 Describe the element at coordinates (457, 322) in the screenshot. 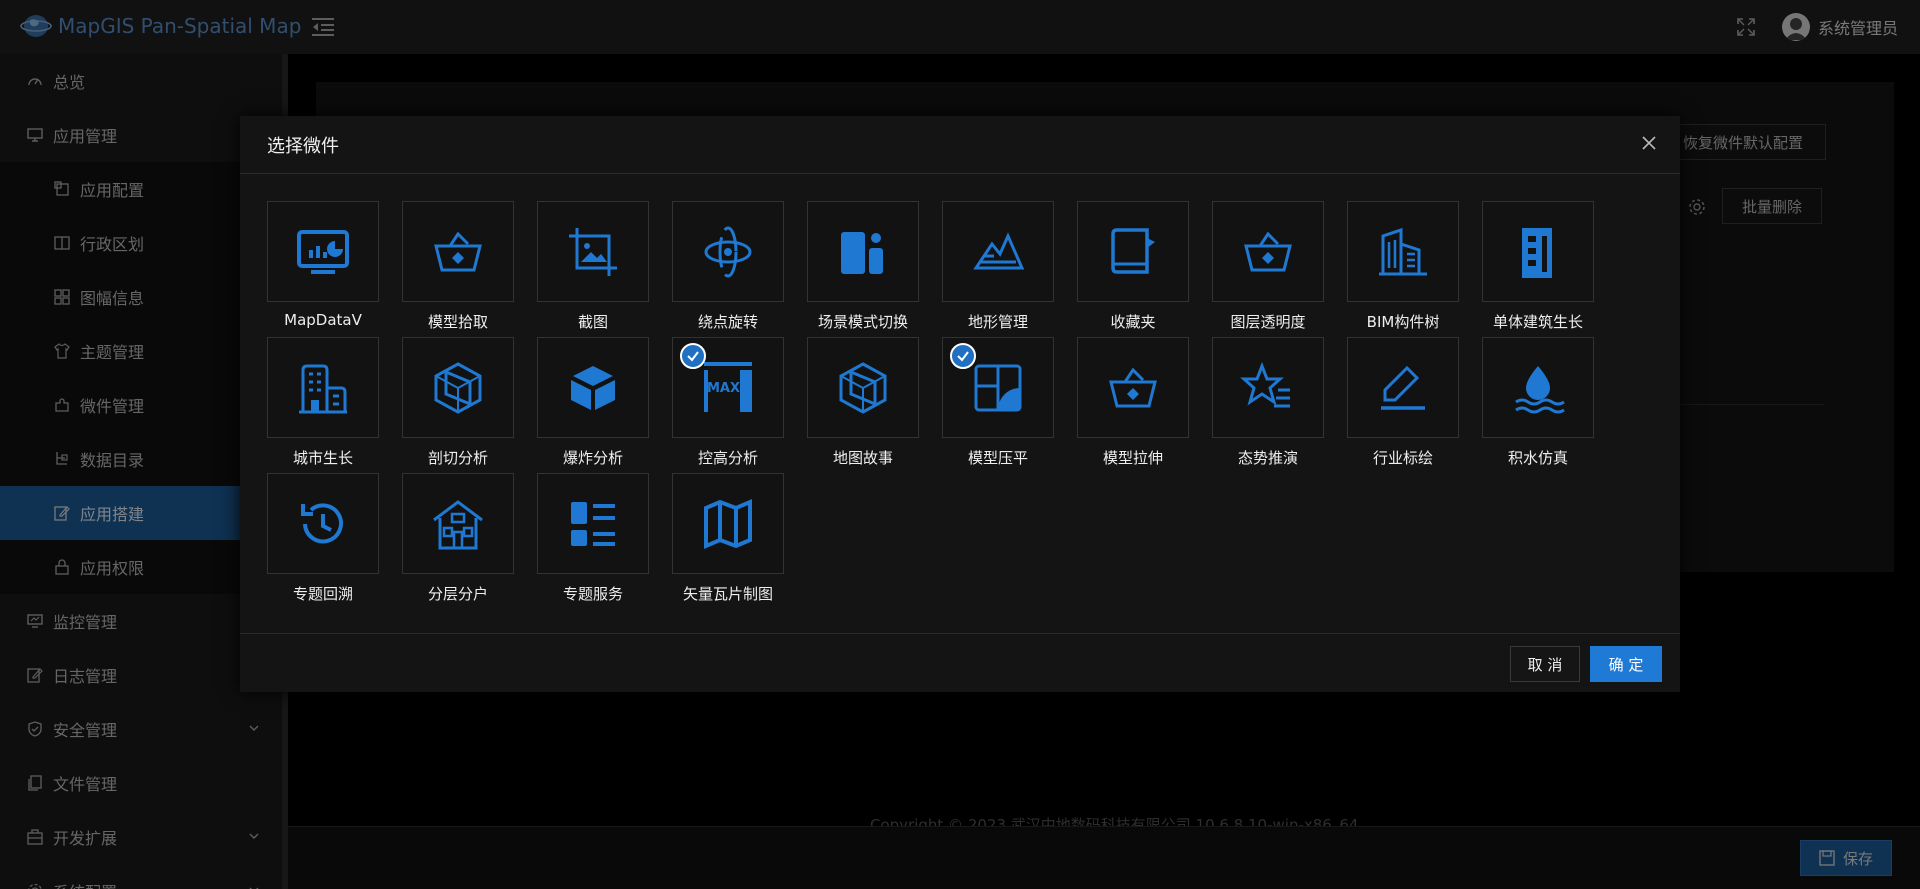

I see `widget-label: 模型拾取` at that location.